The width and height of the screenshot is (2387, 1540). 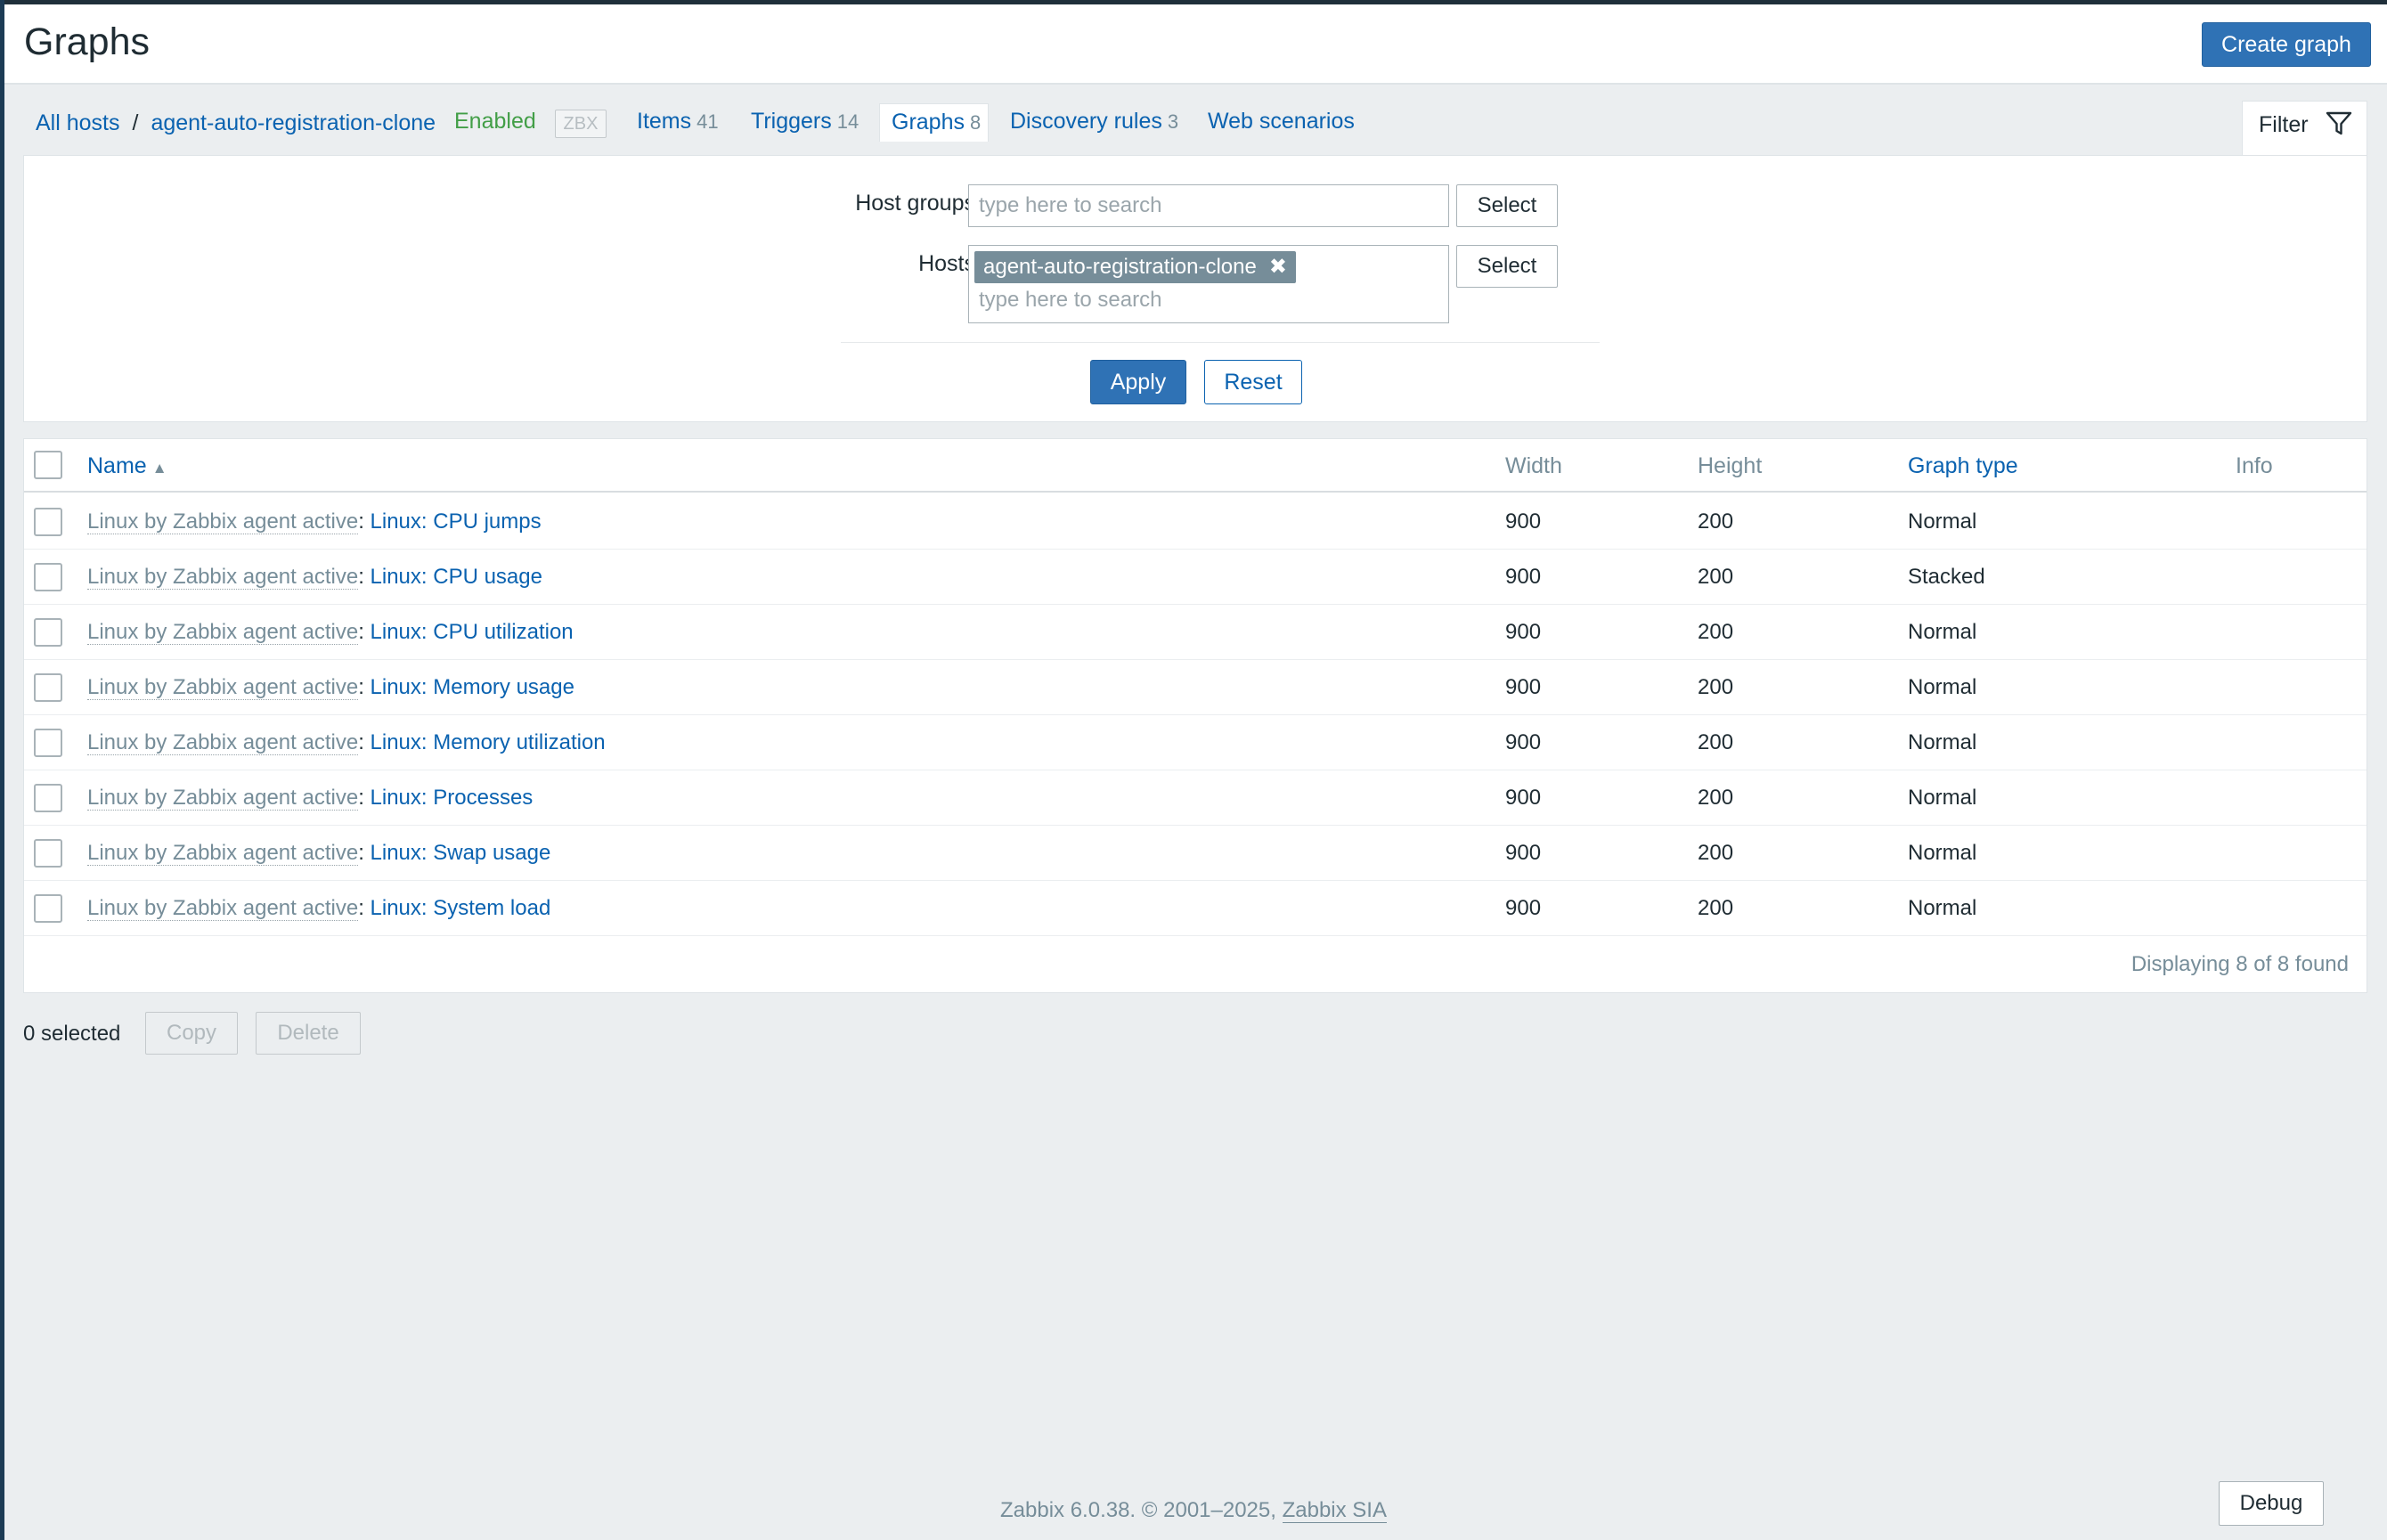 What do you see at coordinates (1070, 300) in the screenshot?
I see `hosts-search-input: type here to search` at bounding box center [1070, 300].